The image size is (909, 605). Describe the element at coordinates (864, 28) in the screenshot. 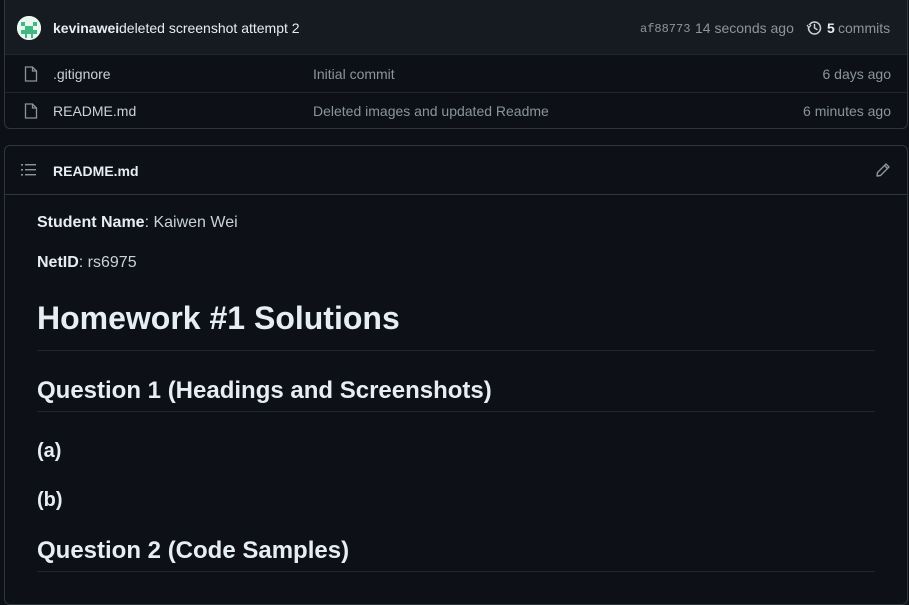

I see `commits-label: commits` at that location.